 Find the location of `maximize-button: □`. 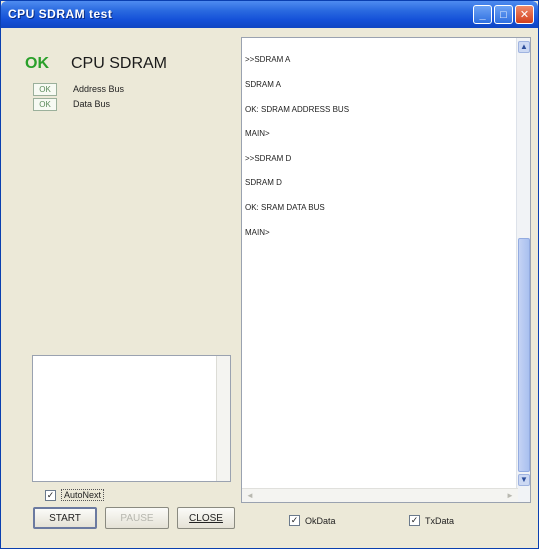

maximize-button: □ is located at coordinates (503, 14).